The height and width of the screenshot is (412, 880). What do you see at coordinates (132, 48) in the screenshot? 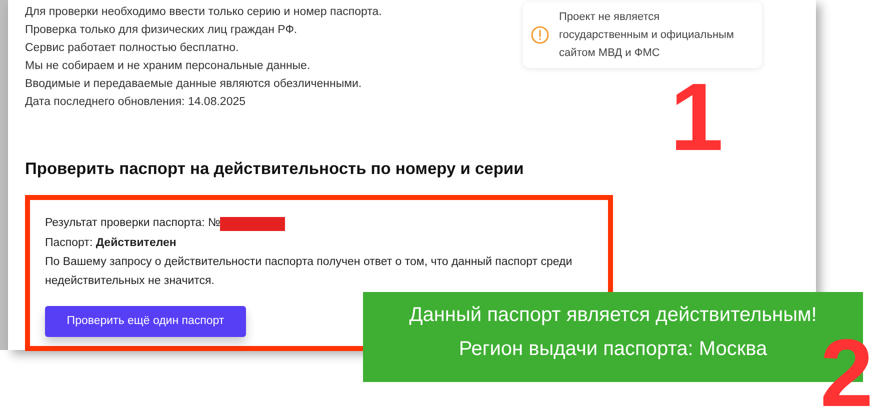
I see `info-text: Сервис работает полностью бесплатно.` at bounding box center [132, 48].